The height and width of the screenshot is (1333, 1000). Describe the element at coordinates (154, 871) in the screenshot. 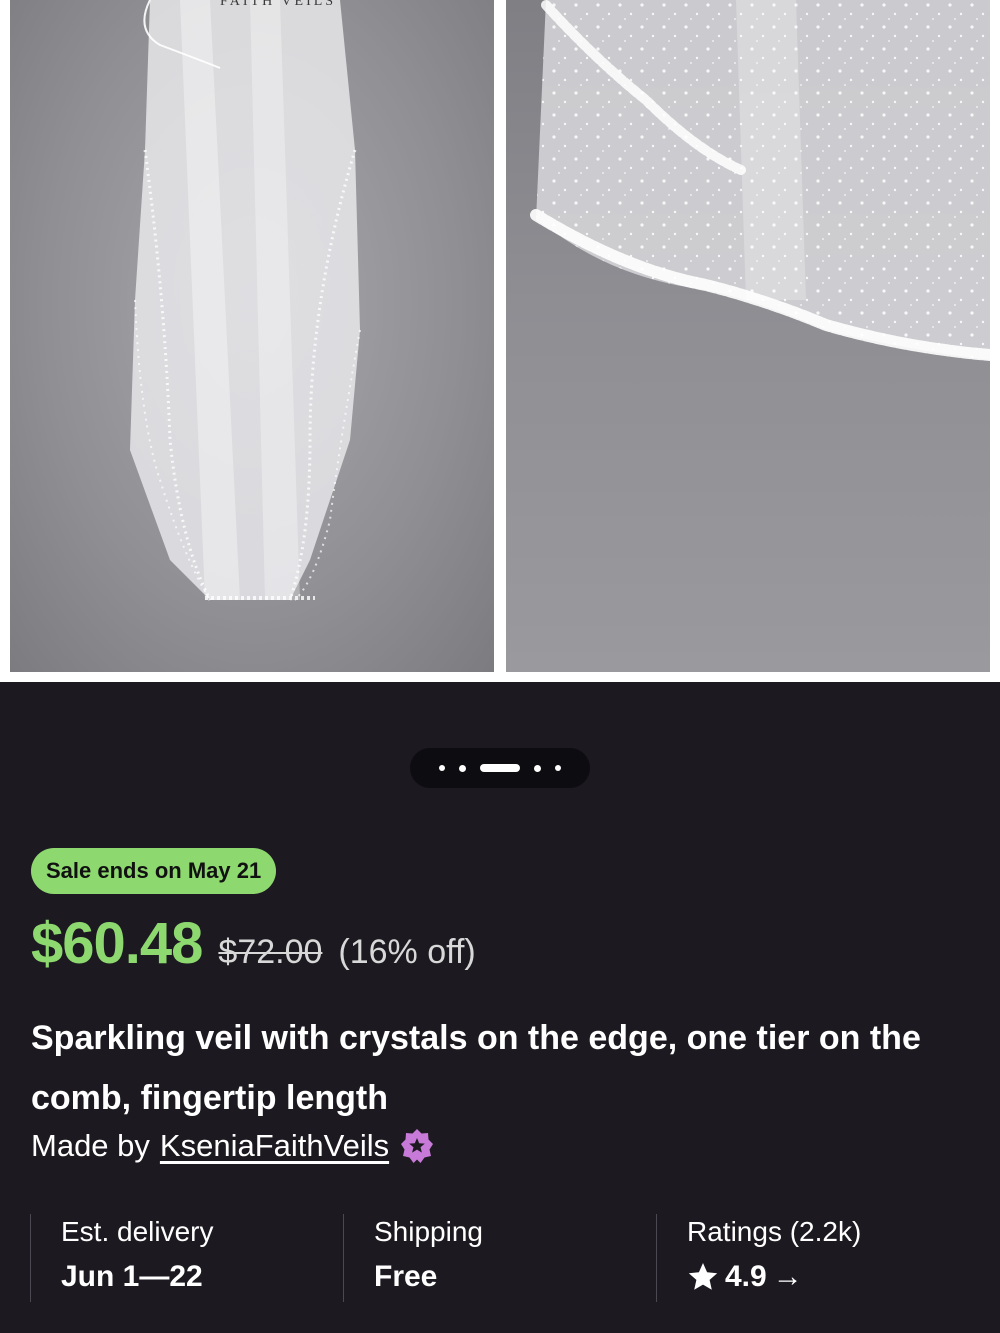

I see `sale-badge: Sale ends on May 21` at that location.